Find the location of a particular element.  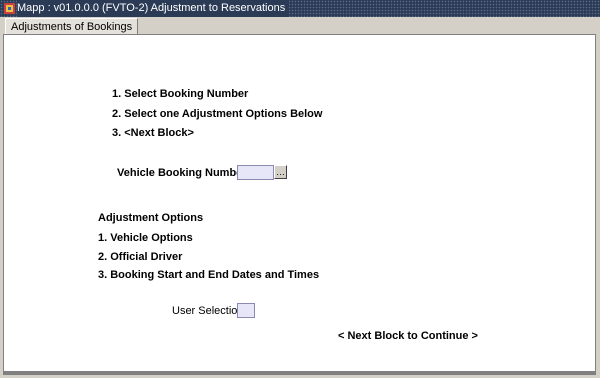

app-icon is located at coordinates (9, 8).